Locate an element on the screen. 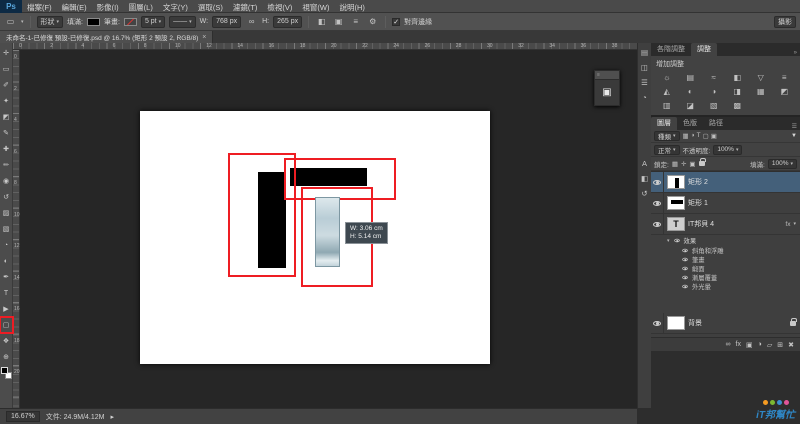  layer-row: 矩形 2 is located at coordinates (725, 182).